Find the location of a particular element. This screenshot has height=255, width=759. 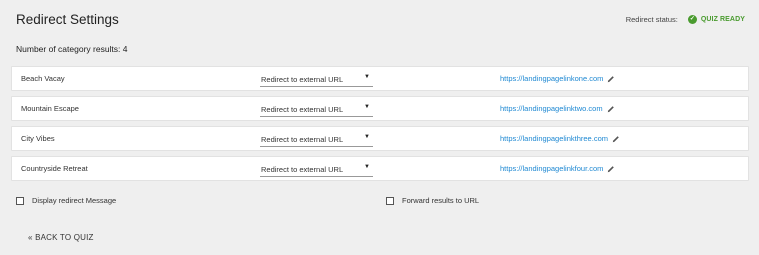

redirect-url-text: https://landingpagelinkthree.com is located at coordinates (554, 138).